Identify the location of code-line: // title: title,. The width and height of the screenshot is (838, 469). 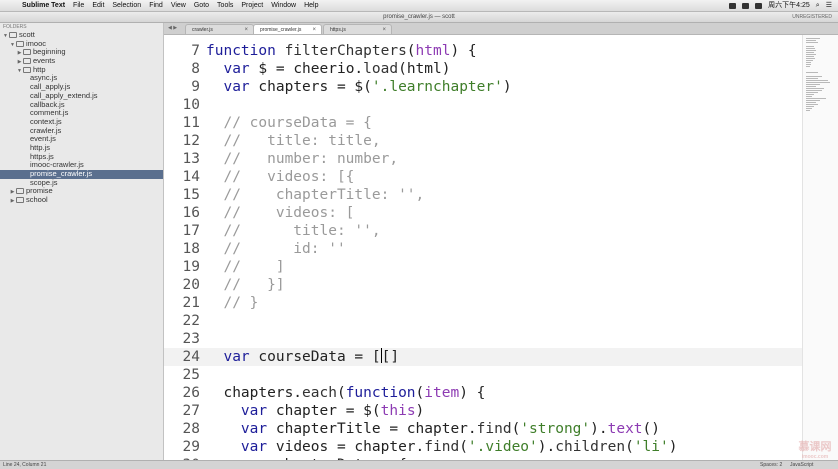
(293, 141).